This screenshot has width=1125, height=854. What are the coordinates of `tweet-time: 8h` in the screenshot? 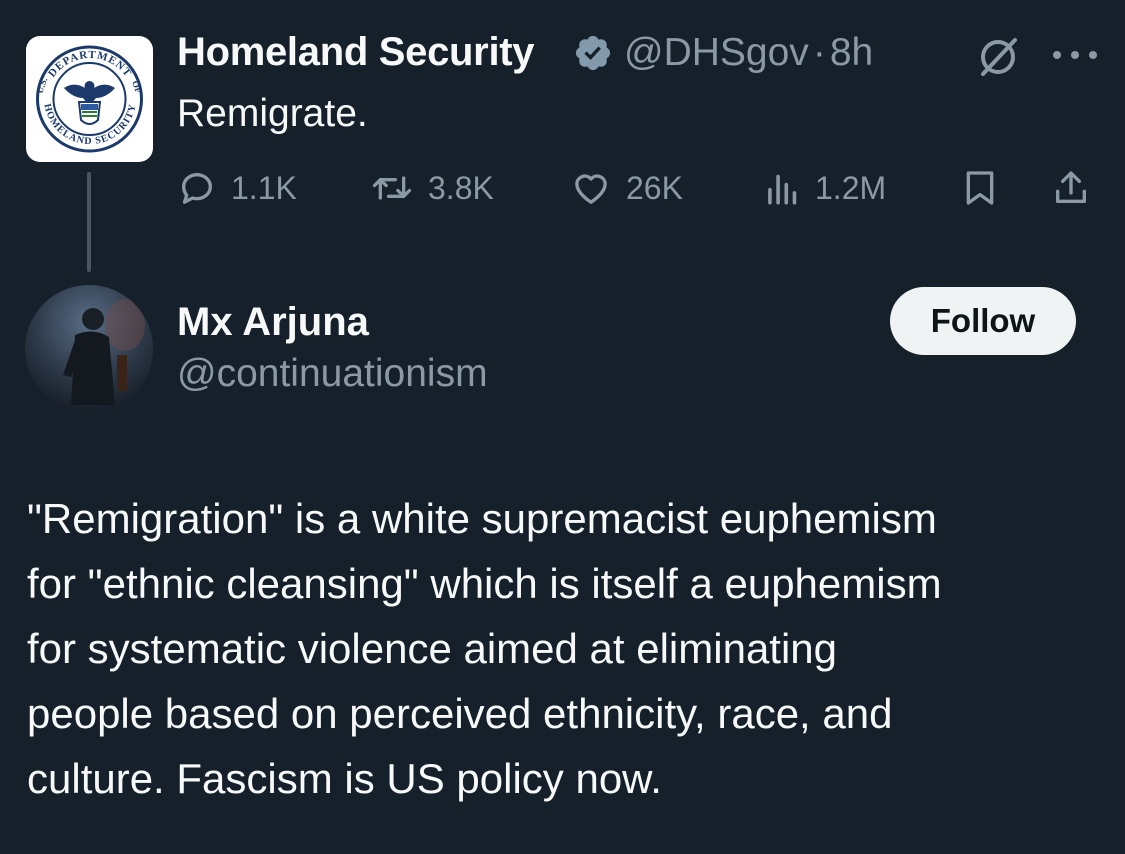 It's located at (851, 52).